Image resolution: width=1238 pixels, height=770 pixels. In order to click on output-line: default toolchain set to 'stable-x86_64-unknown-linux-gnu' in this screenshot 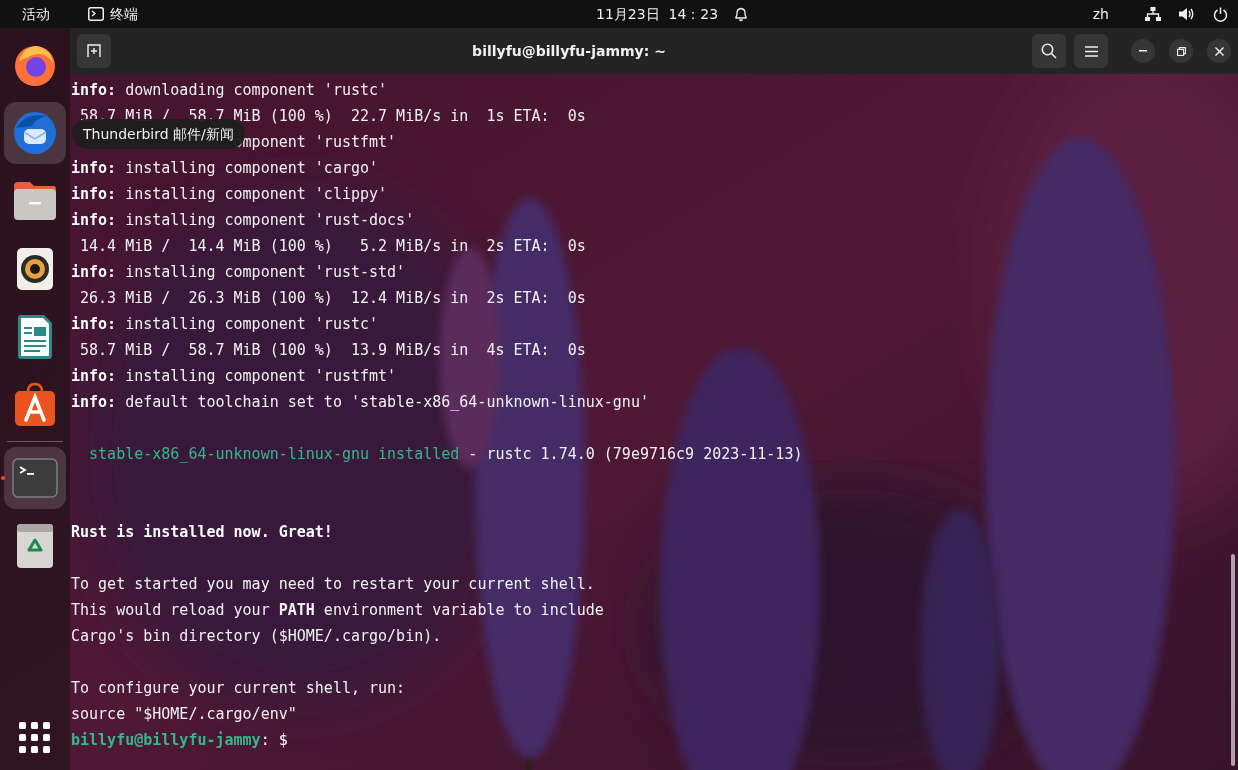, I will do `click(387, 402)`.